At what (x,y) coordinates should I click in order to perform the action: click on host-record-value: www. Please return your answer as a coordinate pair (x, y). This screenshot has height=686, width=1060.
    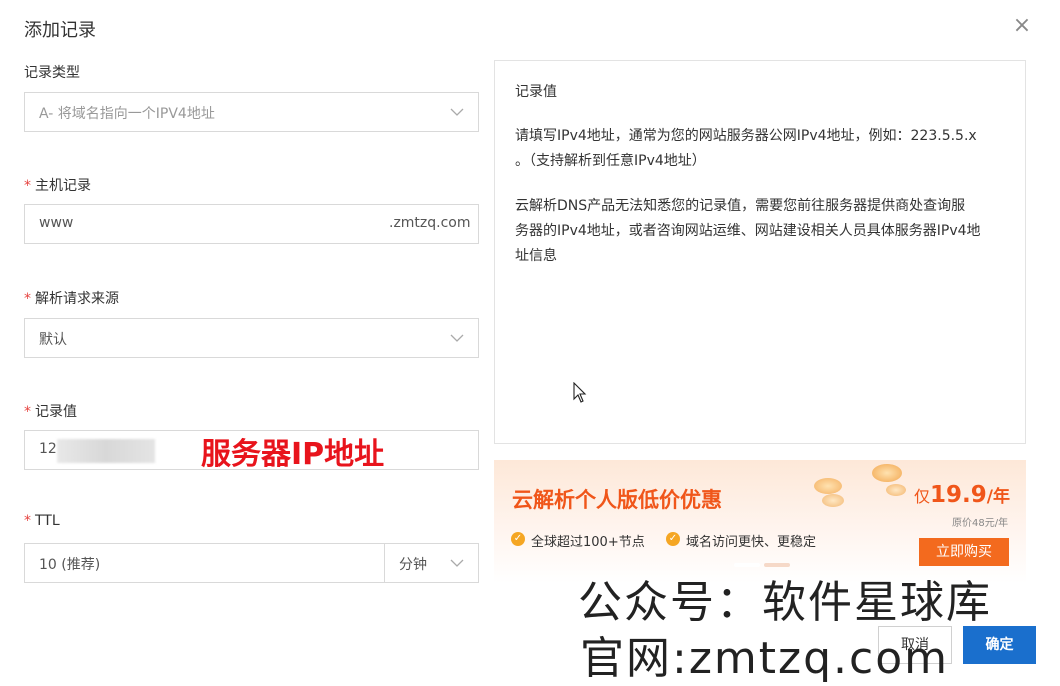
    Looking at the image, I should click on (56, 223).